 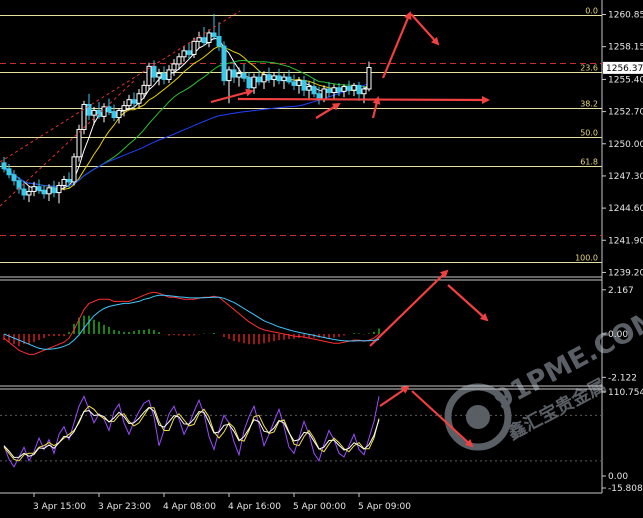 What do you see at coordinates (425, 29) in the screenshot?
I see `arrow-price-down` at bounding box center [425, 29].